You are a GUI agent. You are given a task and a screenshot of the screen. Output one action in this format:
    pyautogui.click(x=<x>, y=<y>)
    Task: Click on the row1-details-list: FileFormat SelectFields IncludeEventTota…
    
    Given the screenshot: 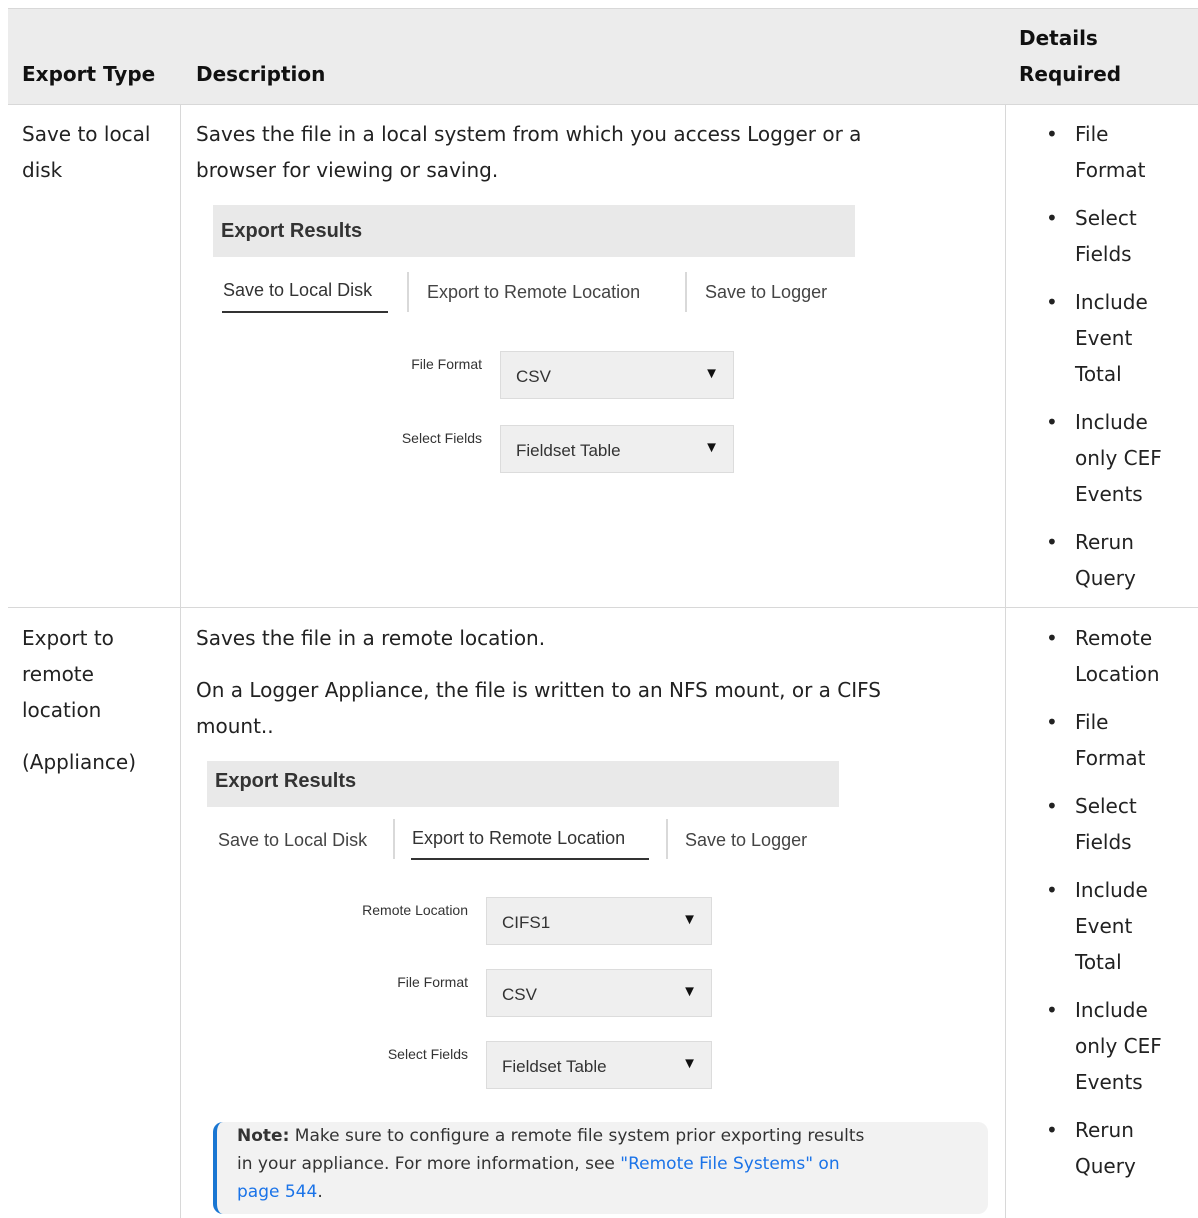 What is the action you would take?
    pyautogui.click(x=1100, y=362)
    